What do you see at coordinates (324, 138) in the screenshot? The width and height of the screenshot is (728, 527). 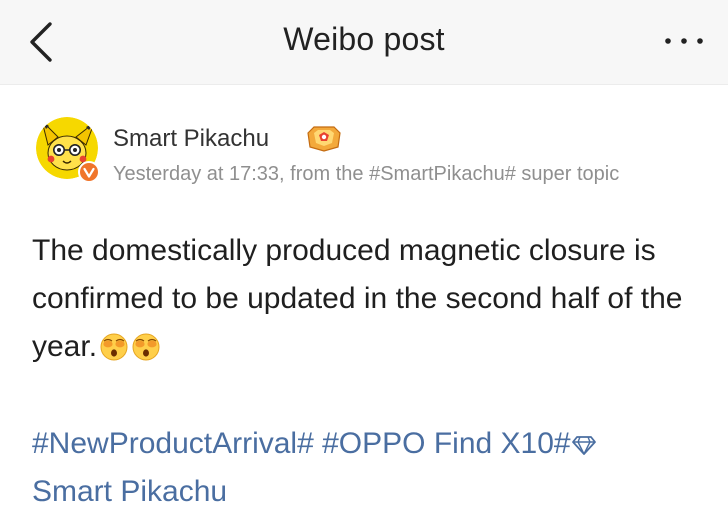 I see `fan-badge-icon` at bounding box center [324, 138].